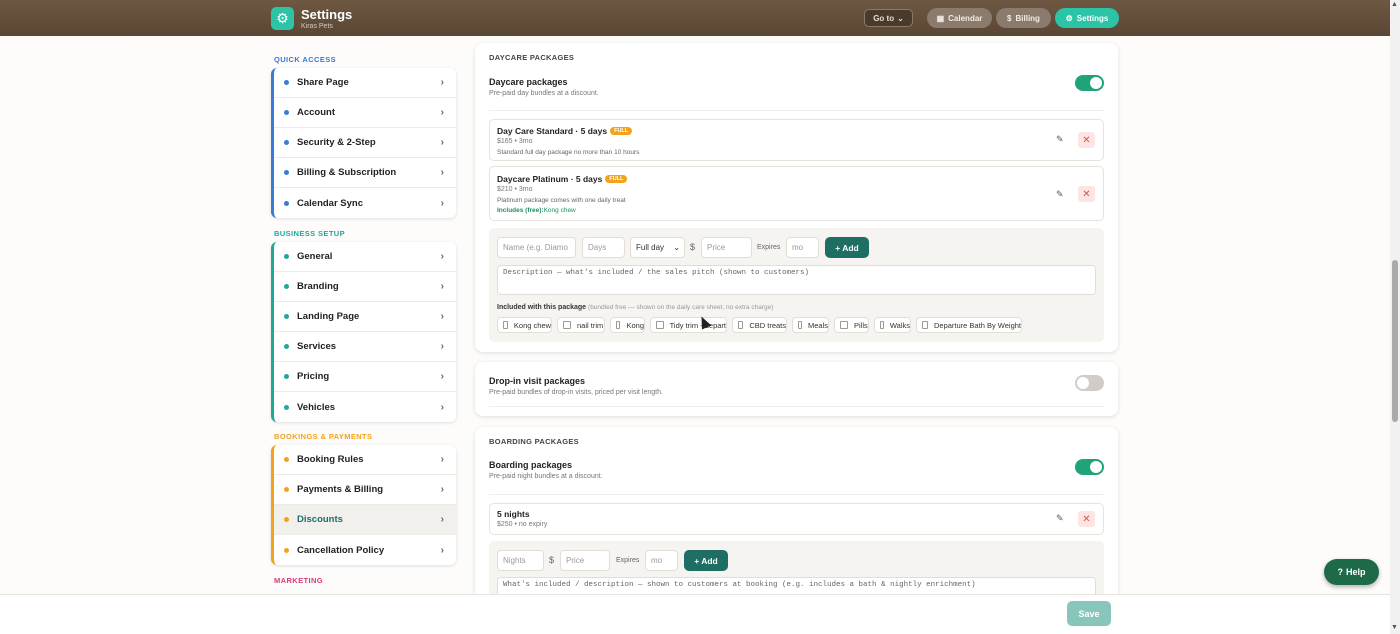  Describe the element at coordinates (365, 257) in the screenshot. I see `sidebar-item-general: General ›` at that location.